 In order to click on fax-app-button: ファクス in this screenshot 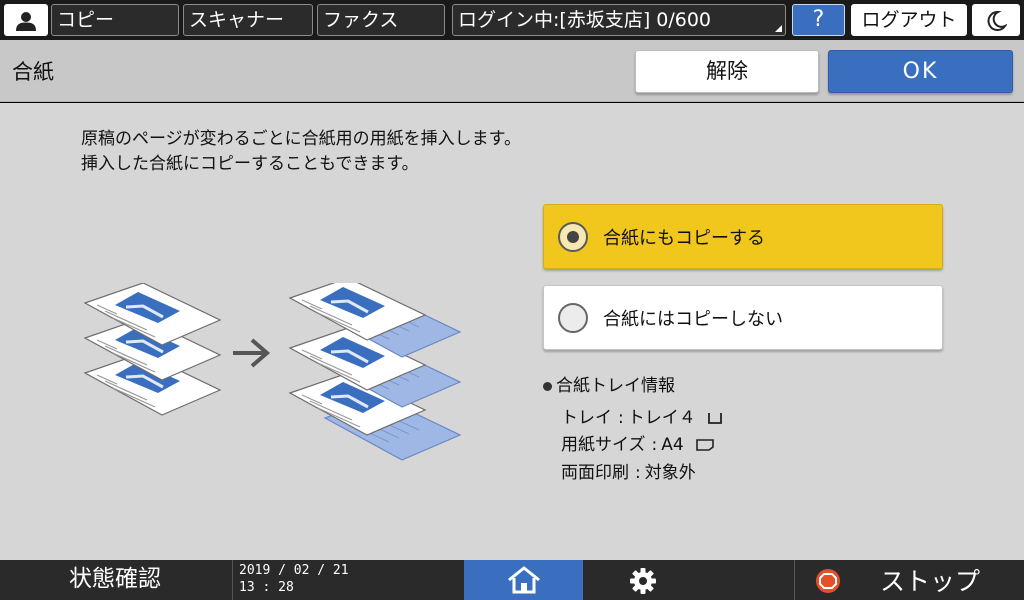, I will do `click(381, 20)`.